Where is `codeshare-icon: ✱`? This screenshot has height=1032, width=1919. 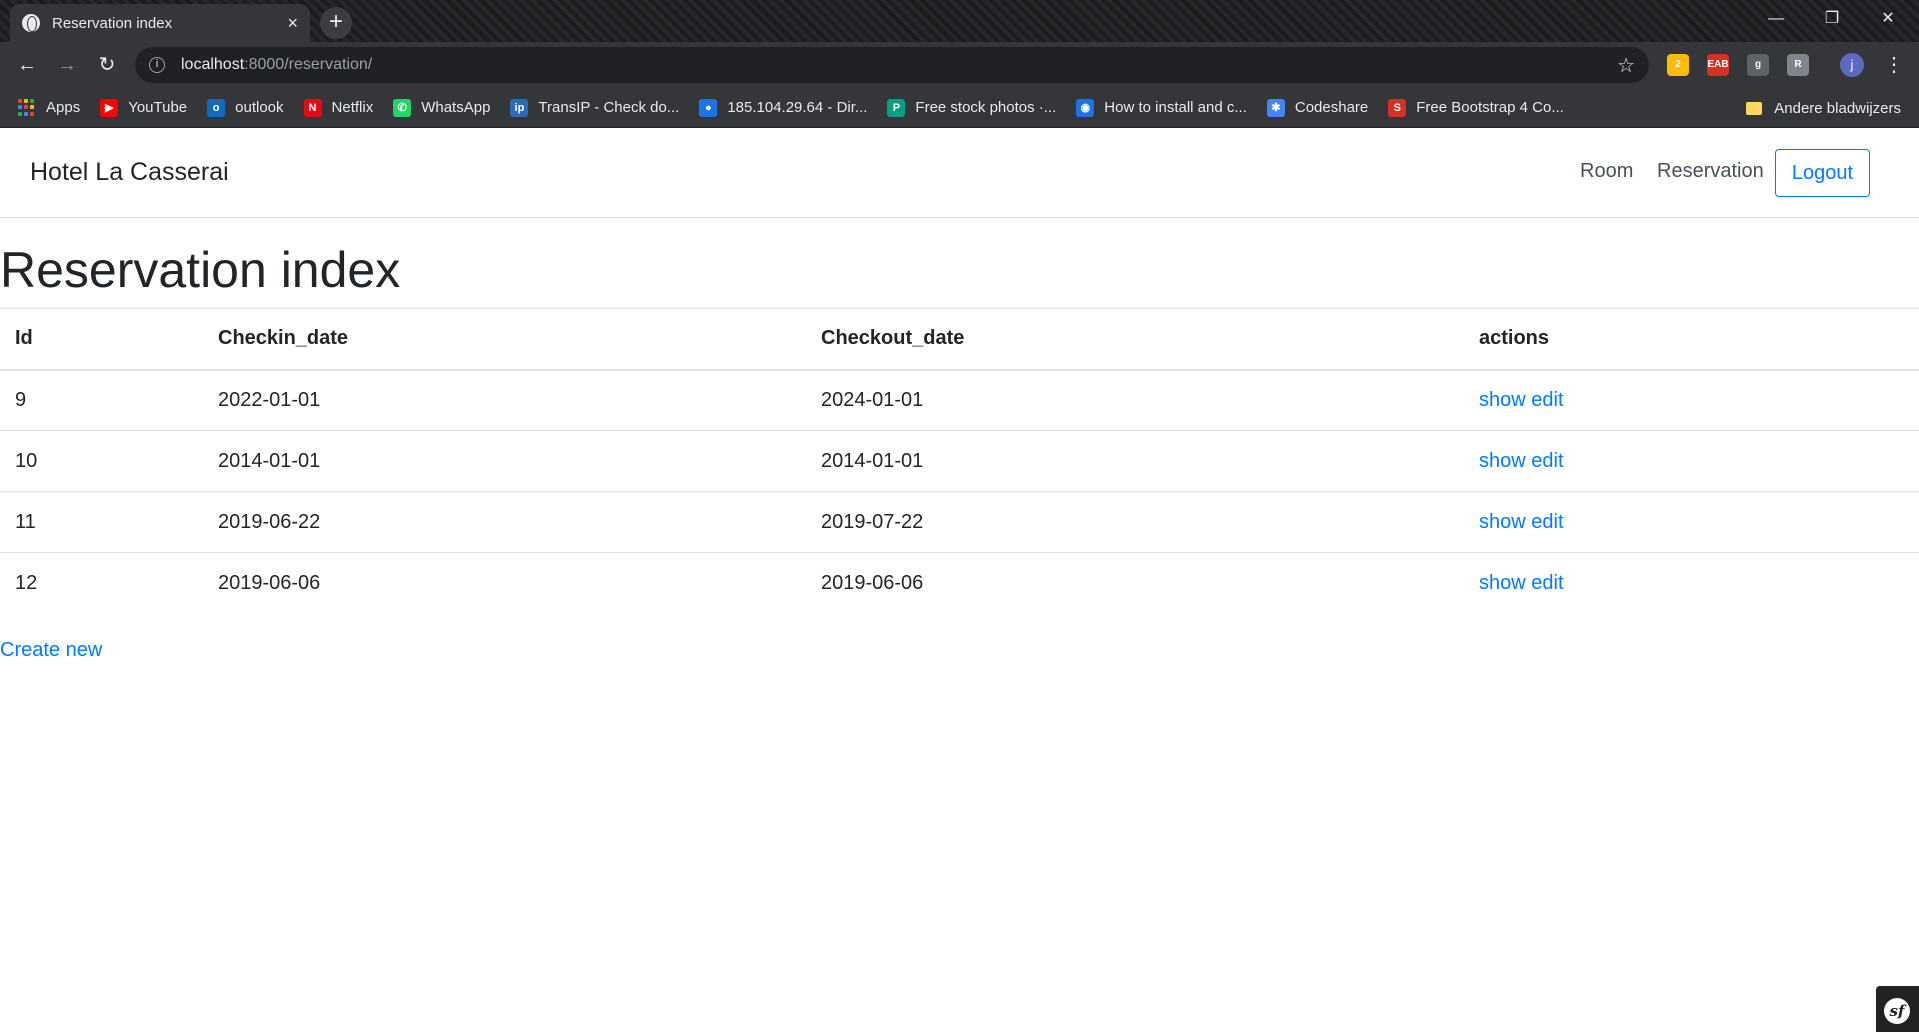 codeshare-icon: ✱ is located at coordinates (1275, 107).